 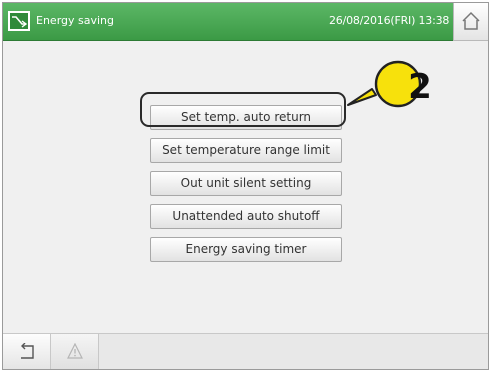 What do you see at coordinates (245, 351) in the screenshot?
I see `footer-bar` at bounding box center [245, 351].